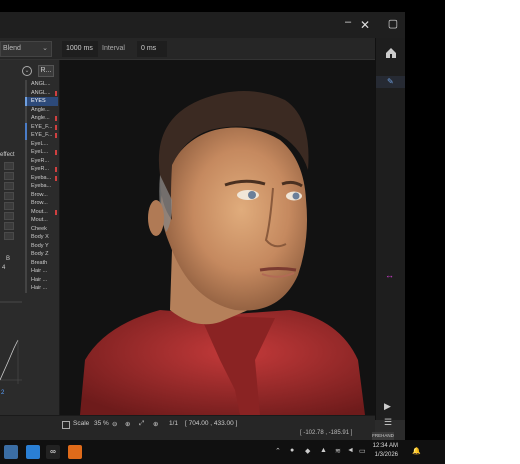 This screenshot has height=464, width=520. I want to click on parameter-item-label: Cheek, so click(39, 228).